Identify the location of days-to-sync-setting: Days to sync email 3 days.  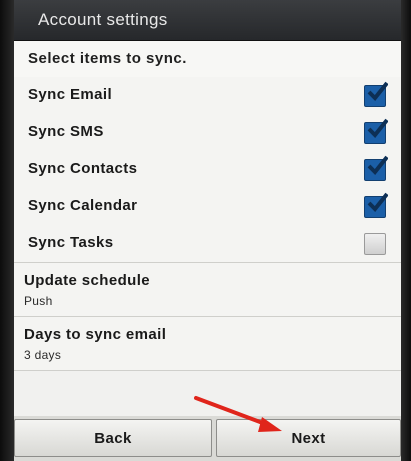
(207, 344).